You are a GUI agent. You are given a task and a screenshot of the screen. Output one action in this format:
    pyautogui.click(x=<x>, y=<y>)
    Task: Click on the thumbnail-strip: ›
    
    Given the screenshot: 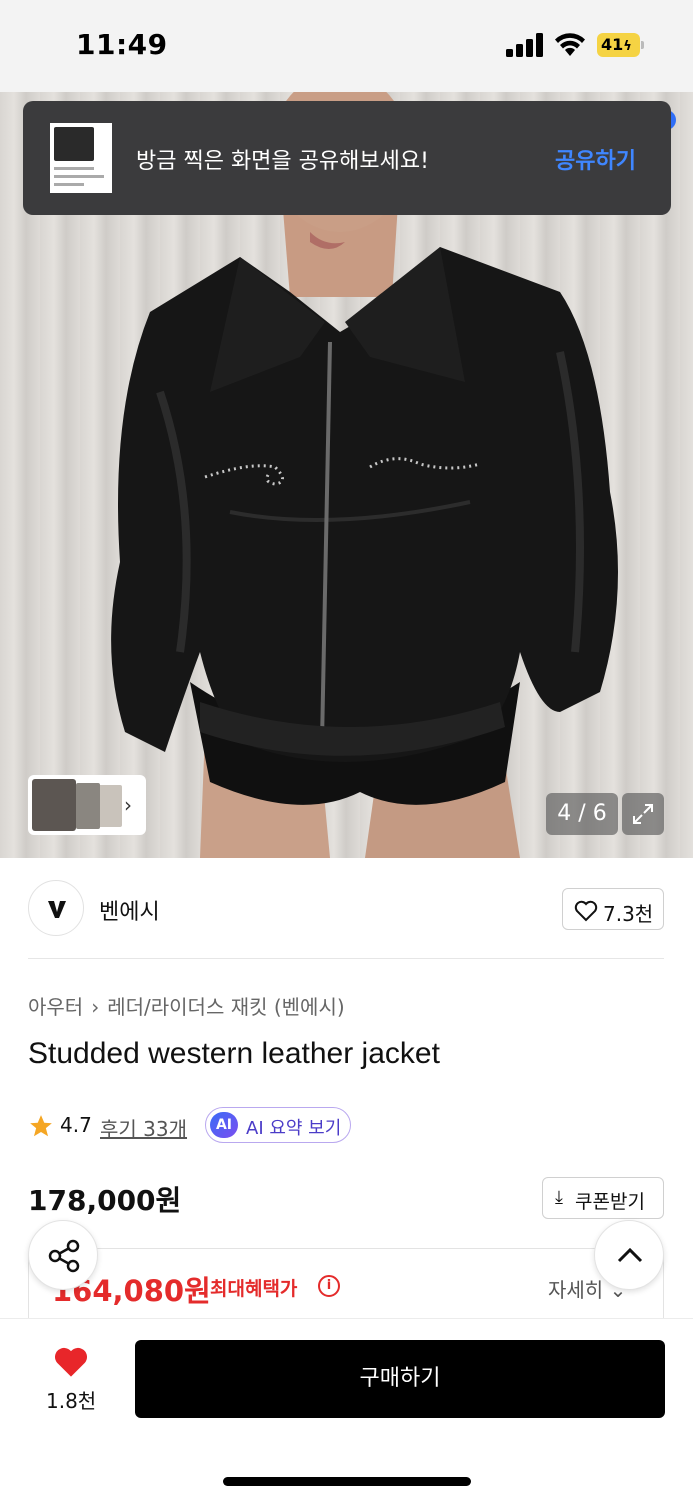 What is the action you would take?
    pyautogui.click(x=87, y=805)
    